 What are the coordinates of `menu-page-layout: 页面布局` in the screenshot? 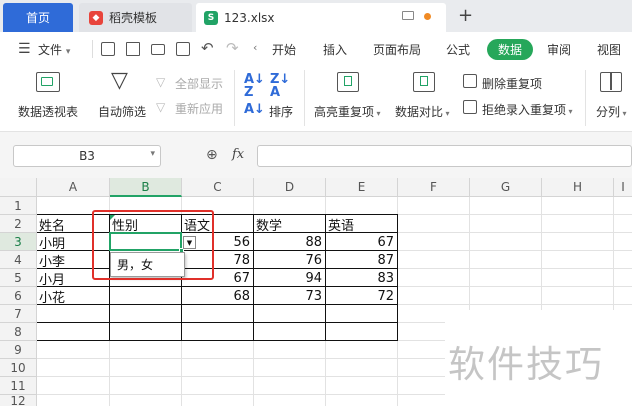 It's located at (397, 49).